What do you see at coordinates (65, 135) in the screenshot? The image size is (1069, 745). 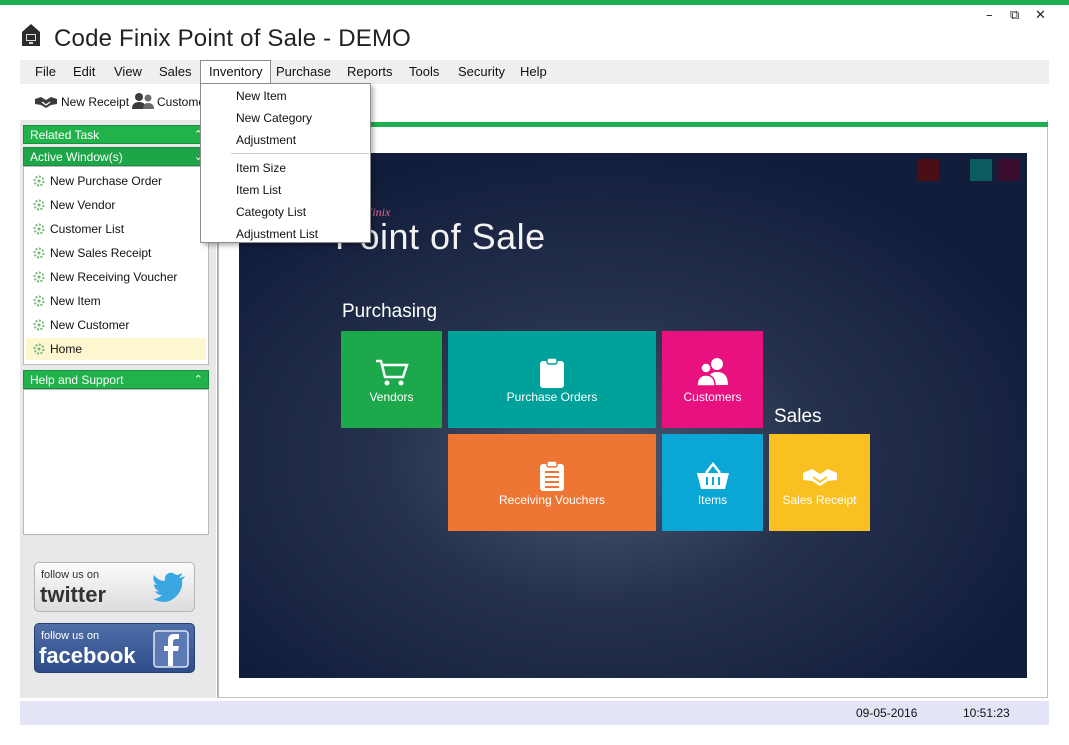 I see `related-task-label: Related Task` at bounding box center [65, 135].